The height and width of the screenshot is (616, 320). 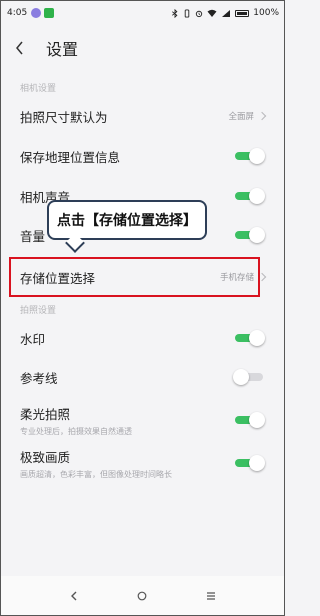 I want to click on instruction-text: 点击【存储位置选择】, so click(x=127, y=221).